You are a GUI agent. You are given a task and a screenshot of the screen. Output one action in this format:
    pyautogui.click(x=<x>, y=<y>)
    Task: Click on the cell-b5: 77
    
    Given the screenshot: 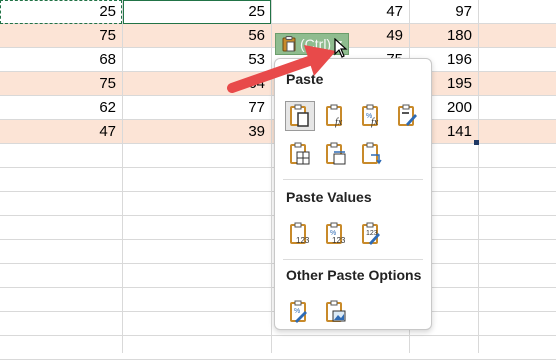 What is the action you would take?
    pyautogui.click(x=197, y=108)
    